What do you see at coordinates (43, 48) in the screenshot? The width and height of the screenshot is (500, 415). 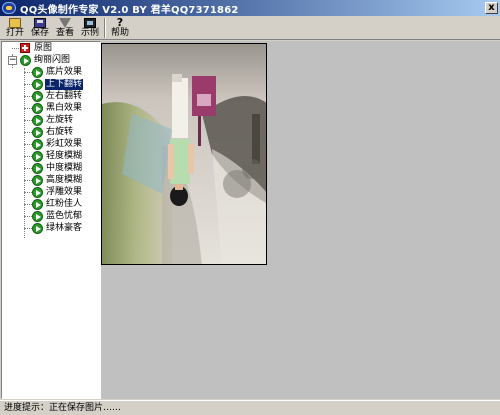 I see `tree-item-label: 原图` at bounding box center [43, 48].